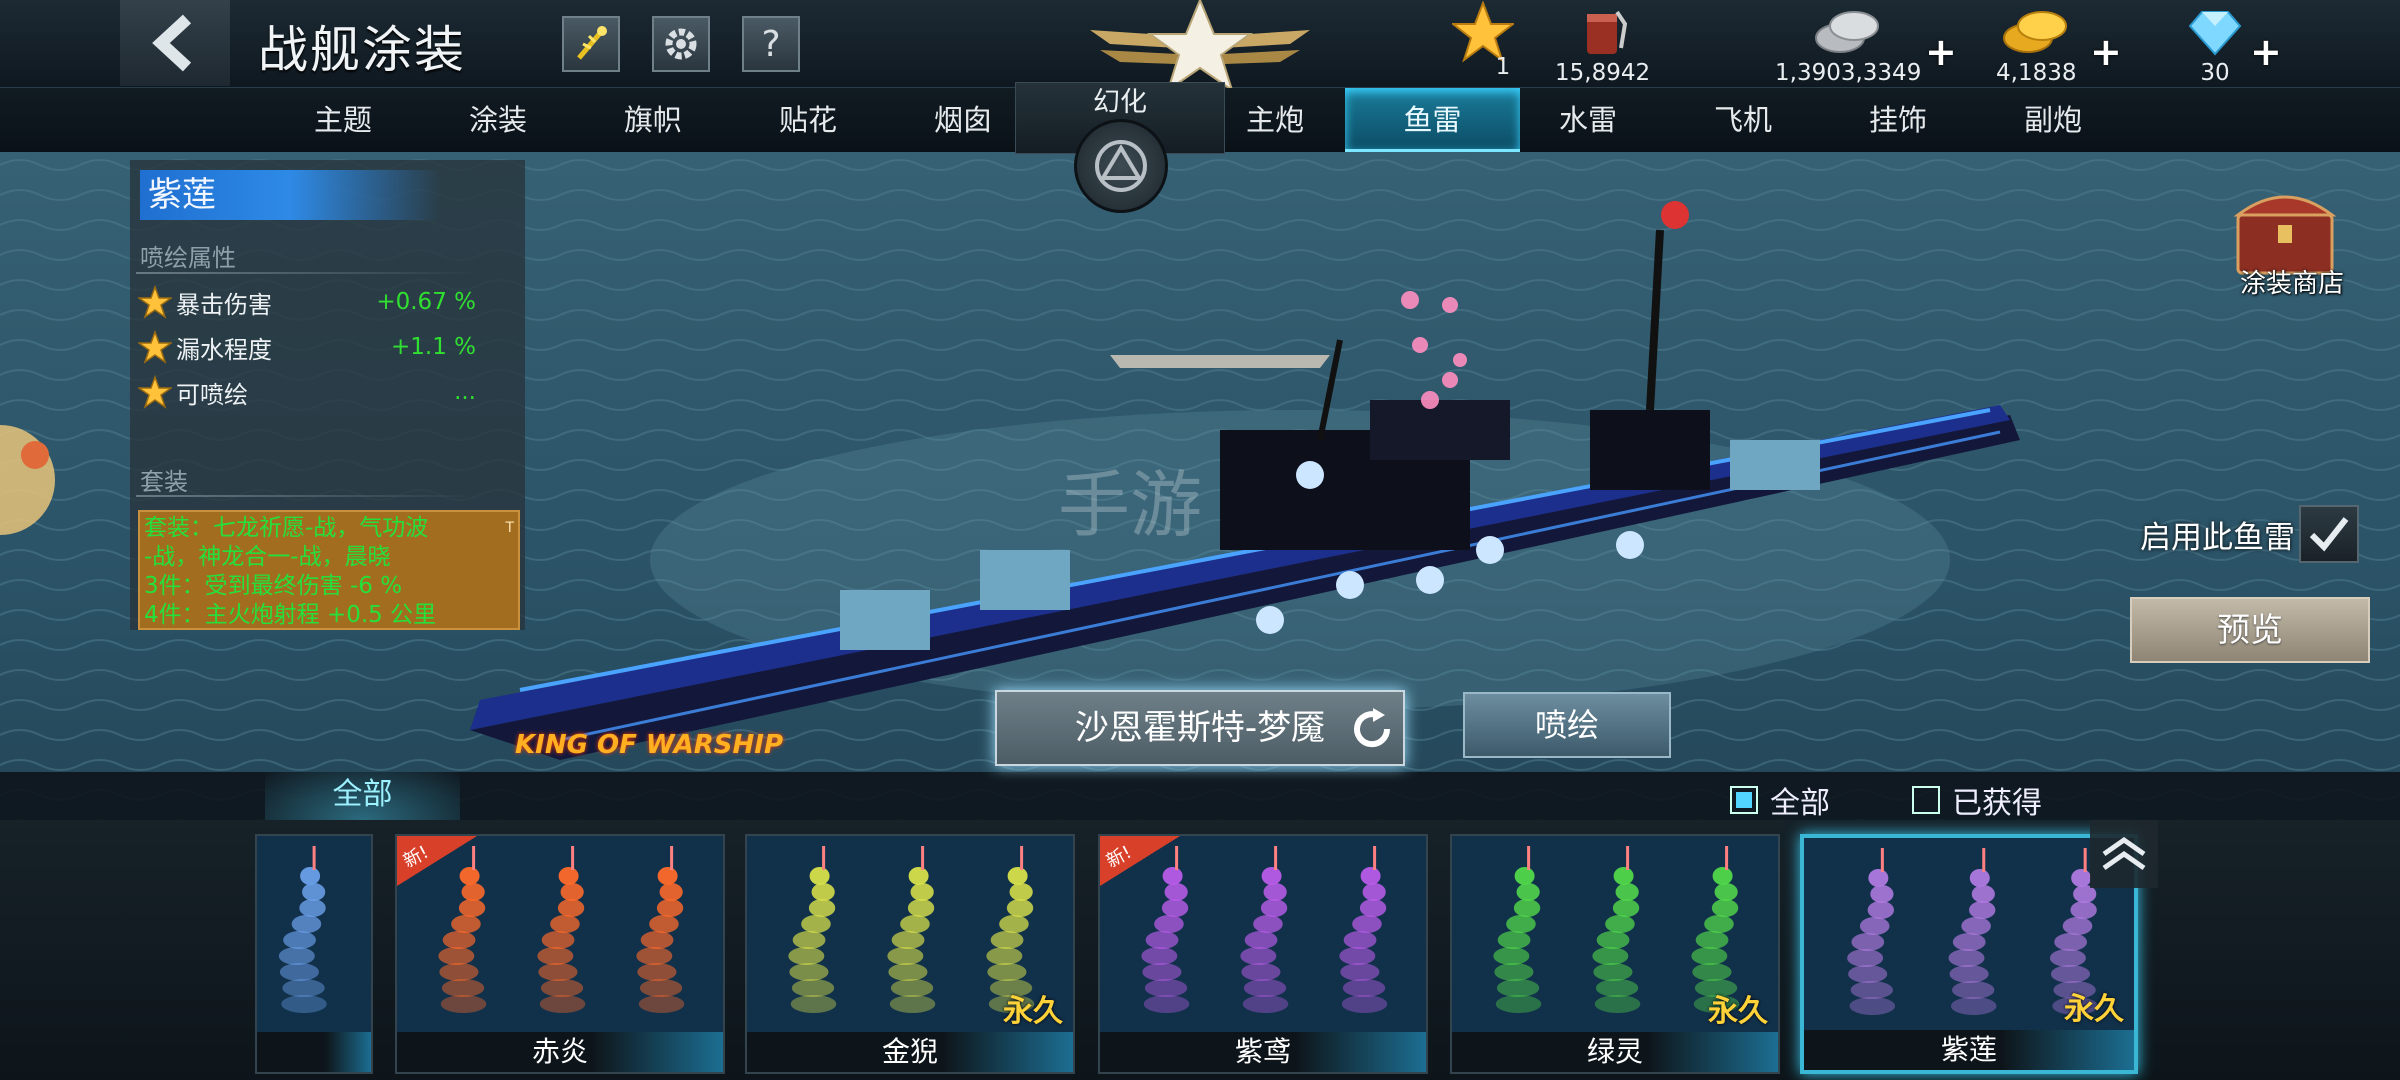 The image size is (2400, 1080). What do you see at coordinates (1606, 32) in the screenshot?
I see `paint-bucket-icon` at bounding box center [1606, 32].